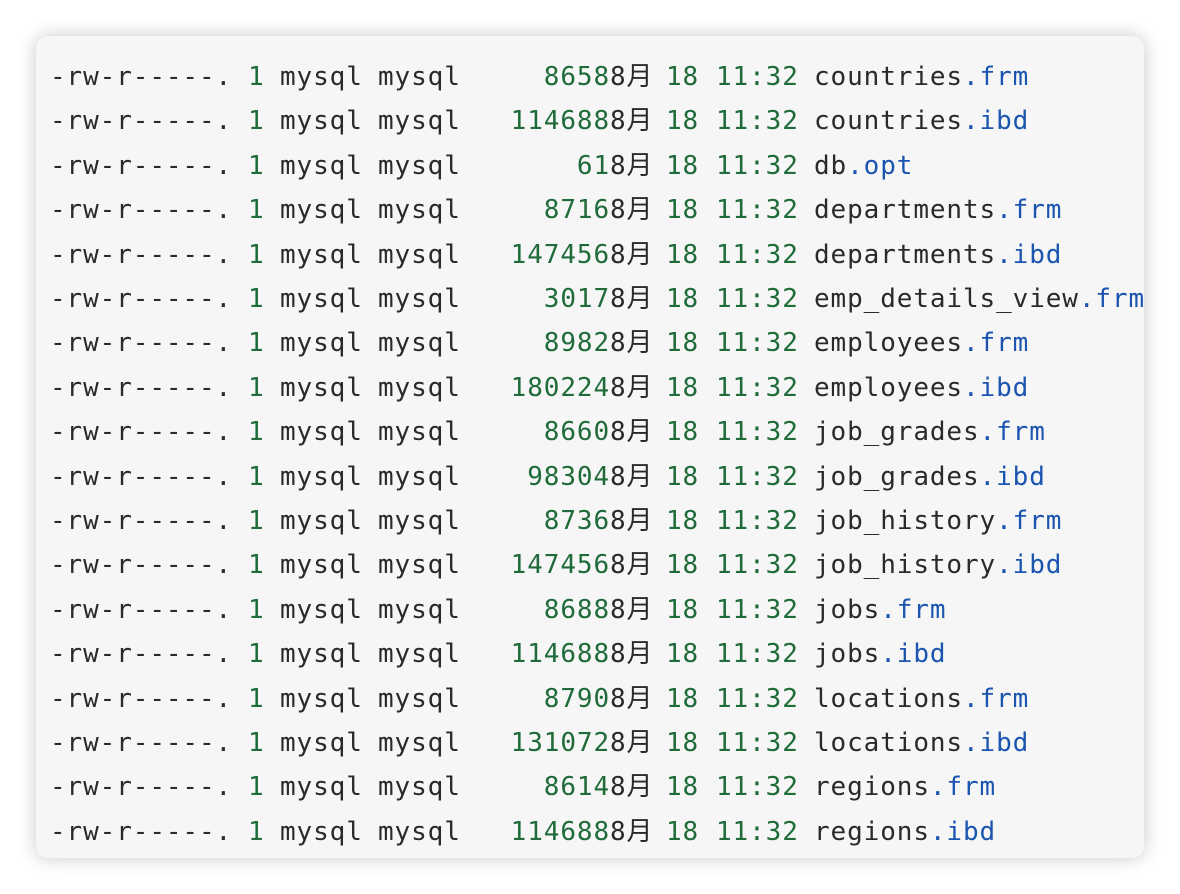 The width and height of the screenshot is (1180, 894). Describe the element at coordinates (576, 787) in the screenshot. I see `file-size-text: 8614` at that location.